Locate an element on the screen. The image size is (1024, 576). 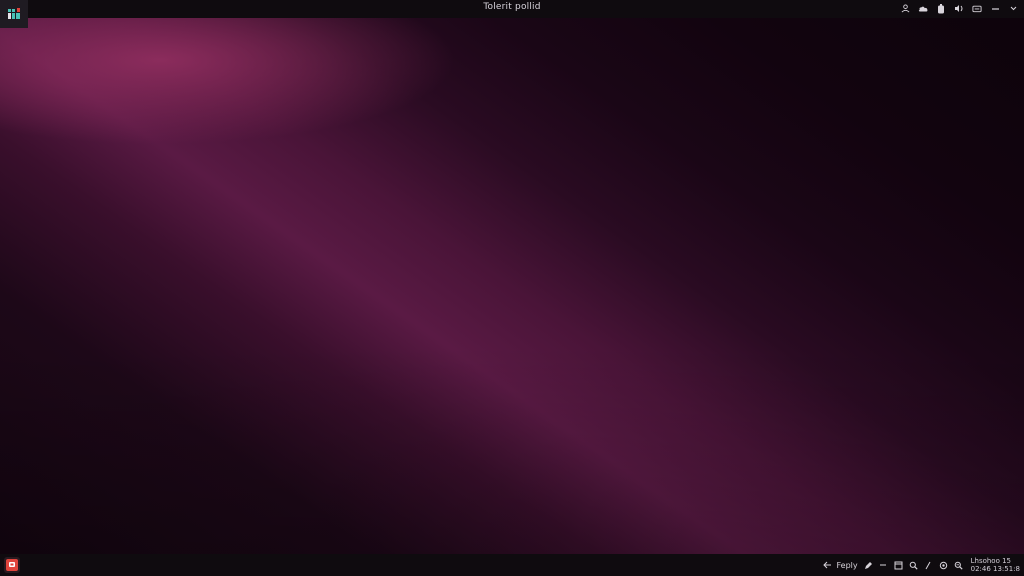
user-icon is located at coordinates (905, 8).